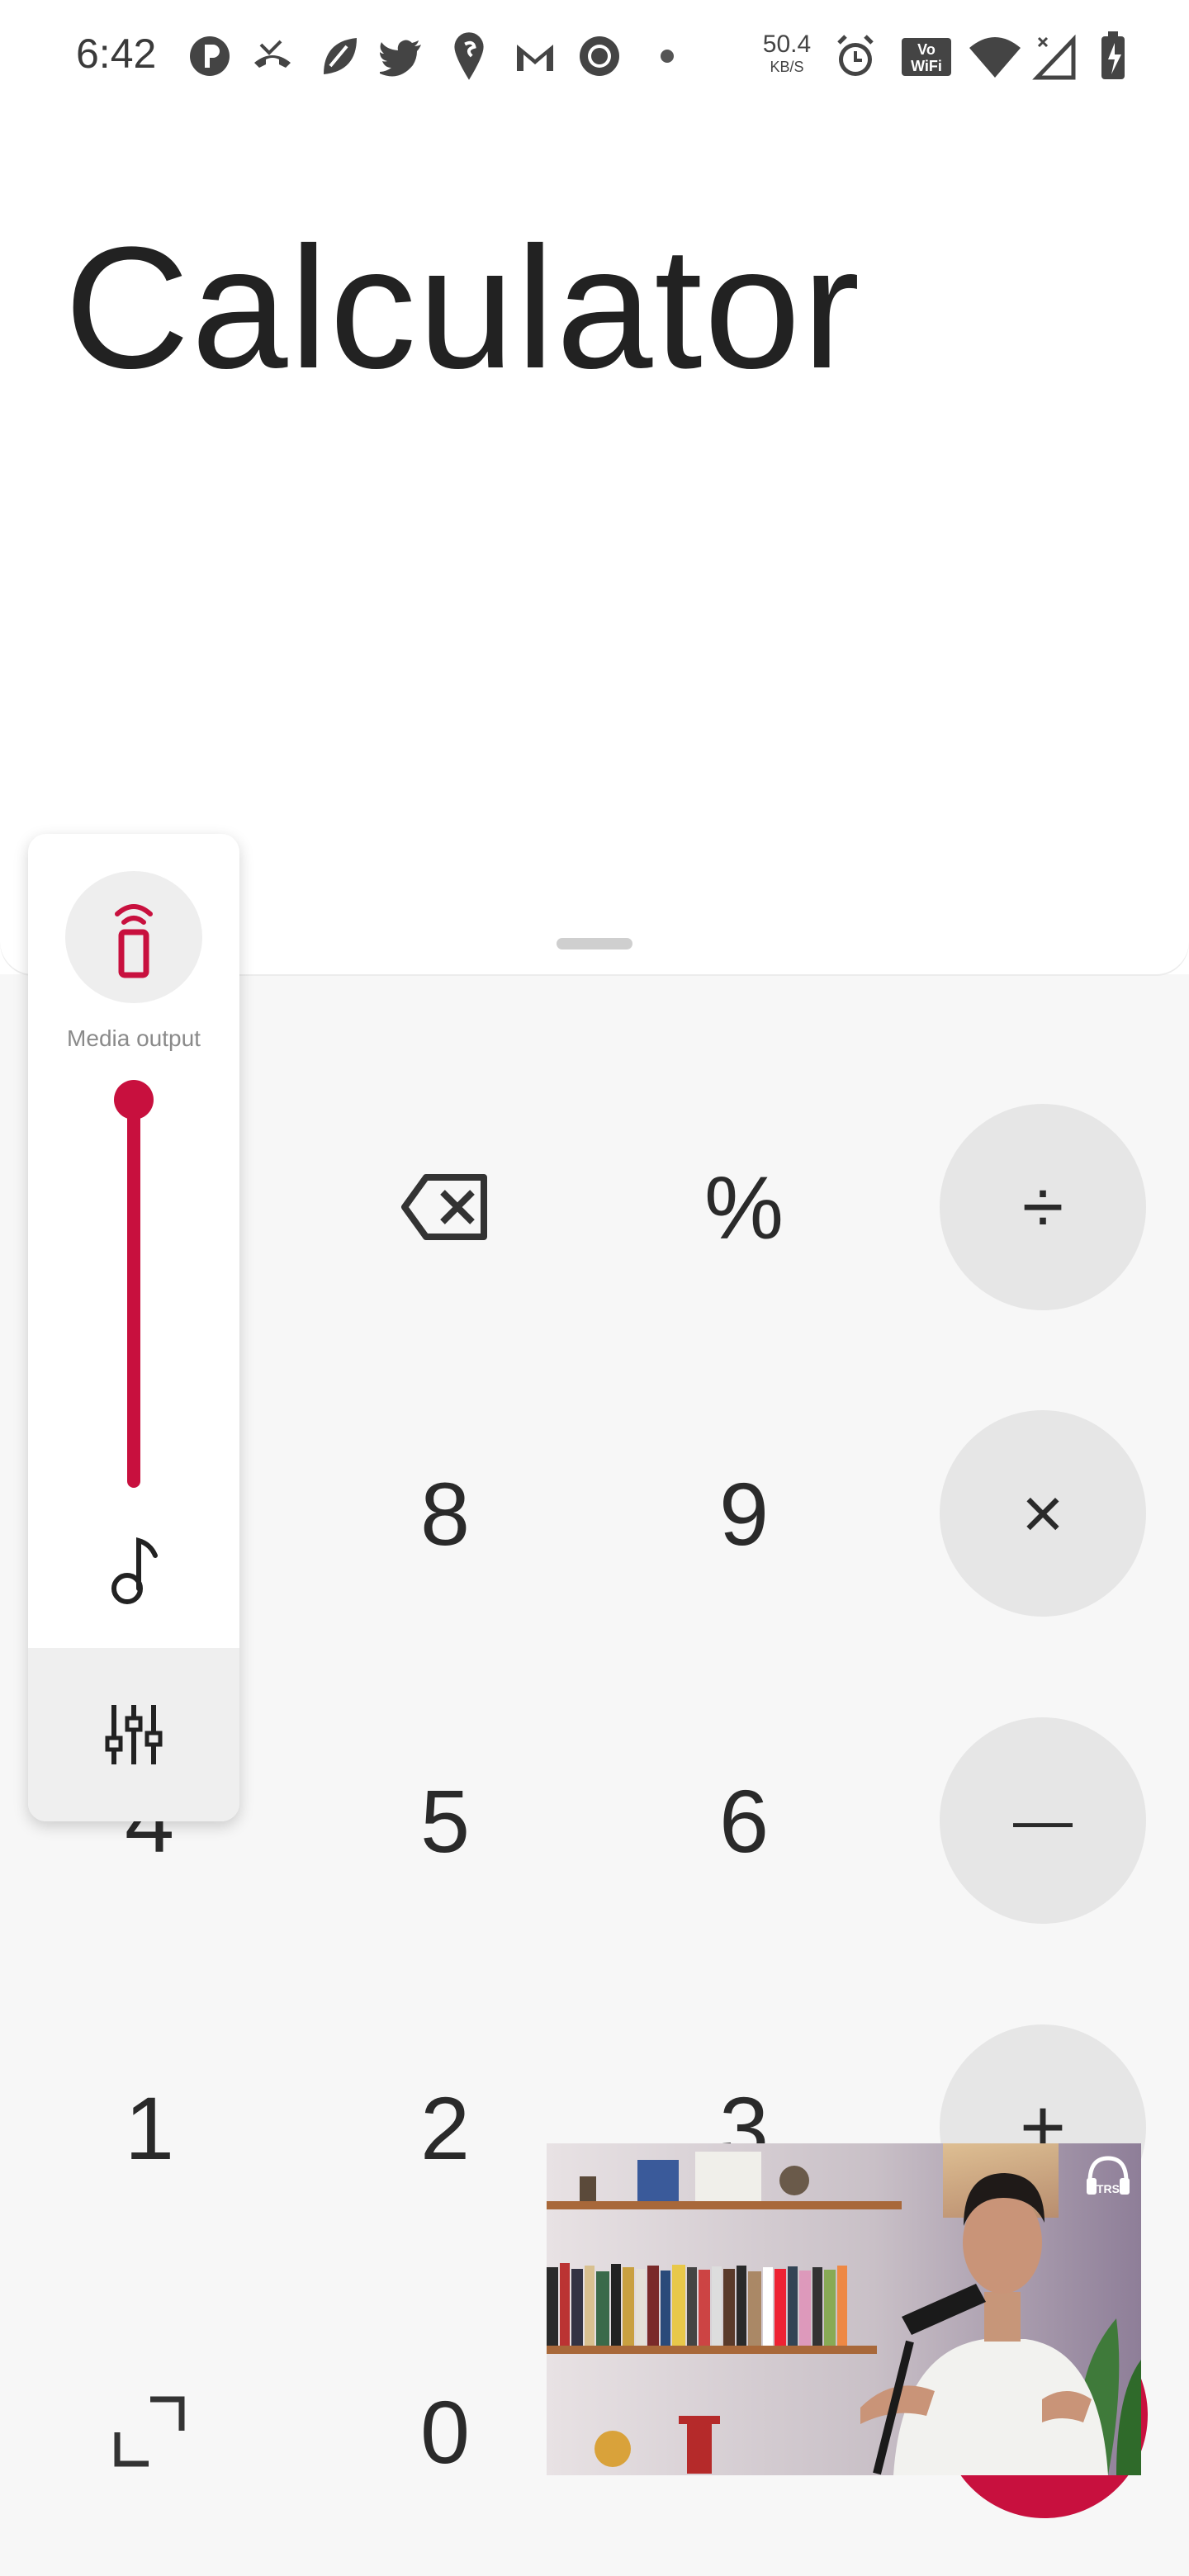 The image size is (1189, 2576). I want to click on digit-0-button: 0, so click(445, 2431).